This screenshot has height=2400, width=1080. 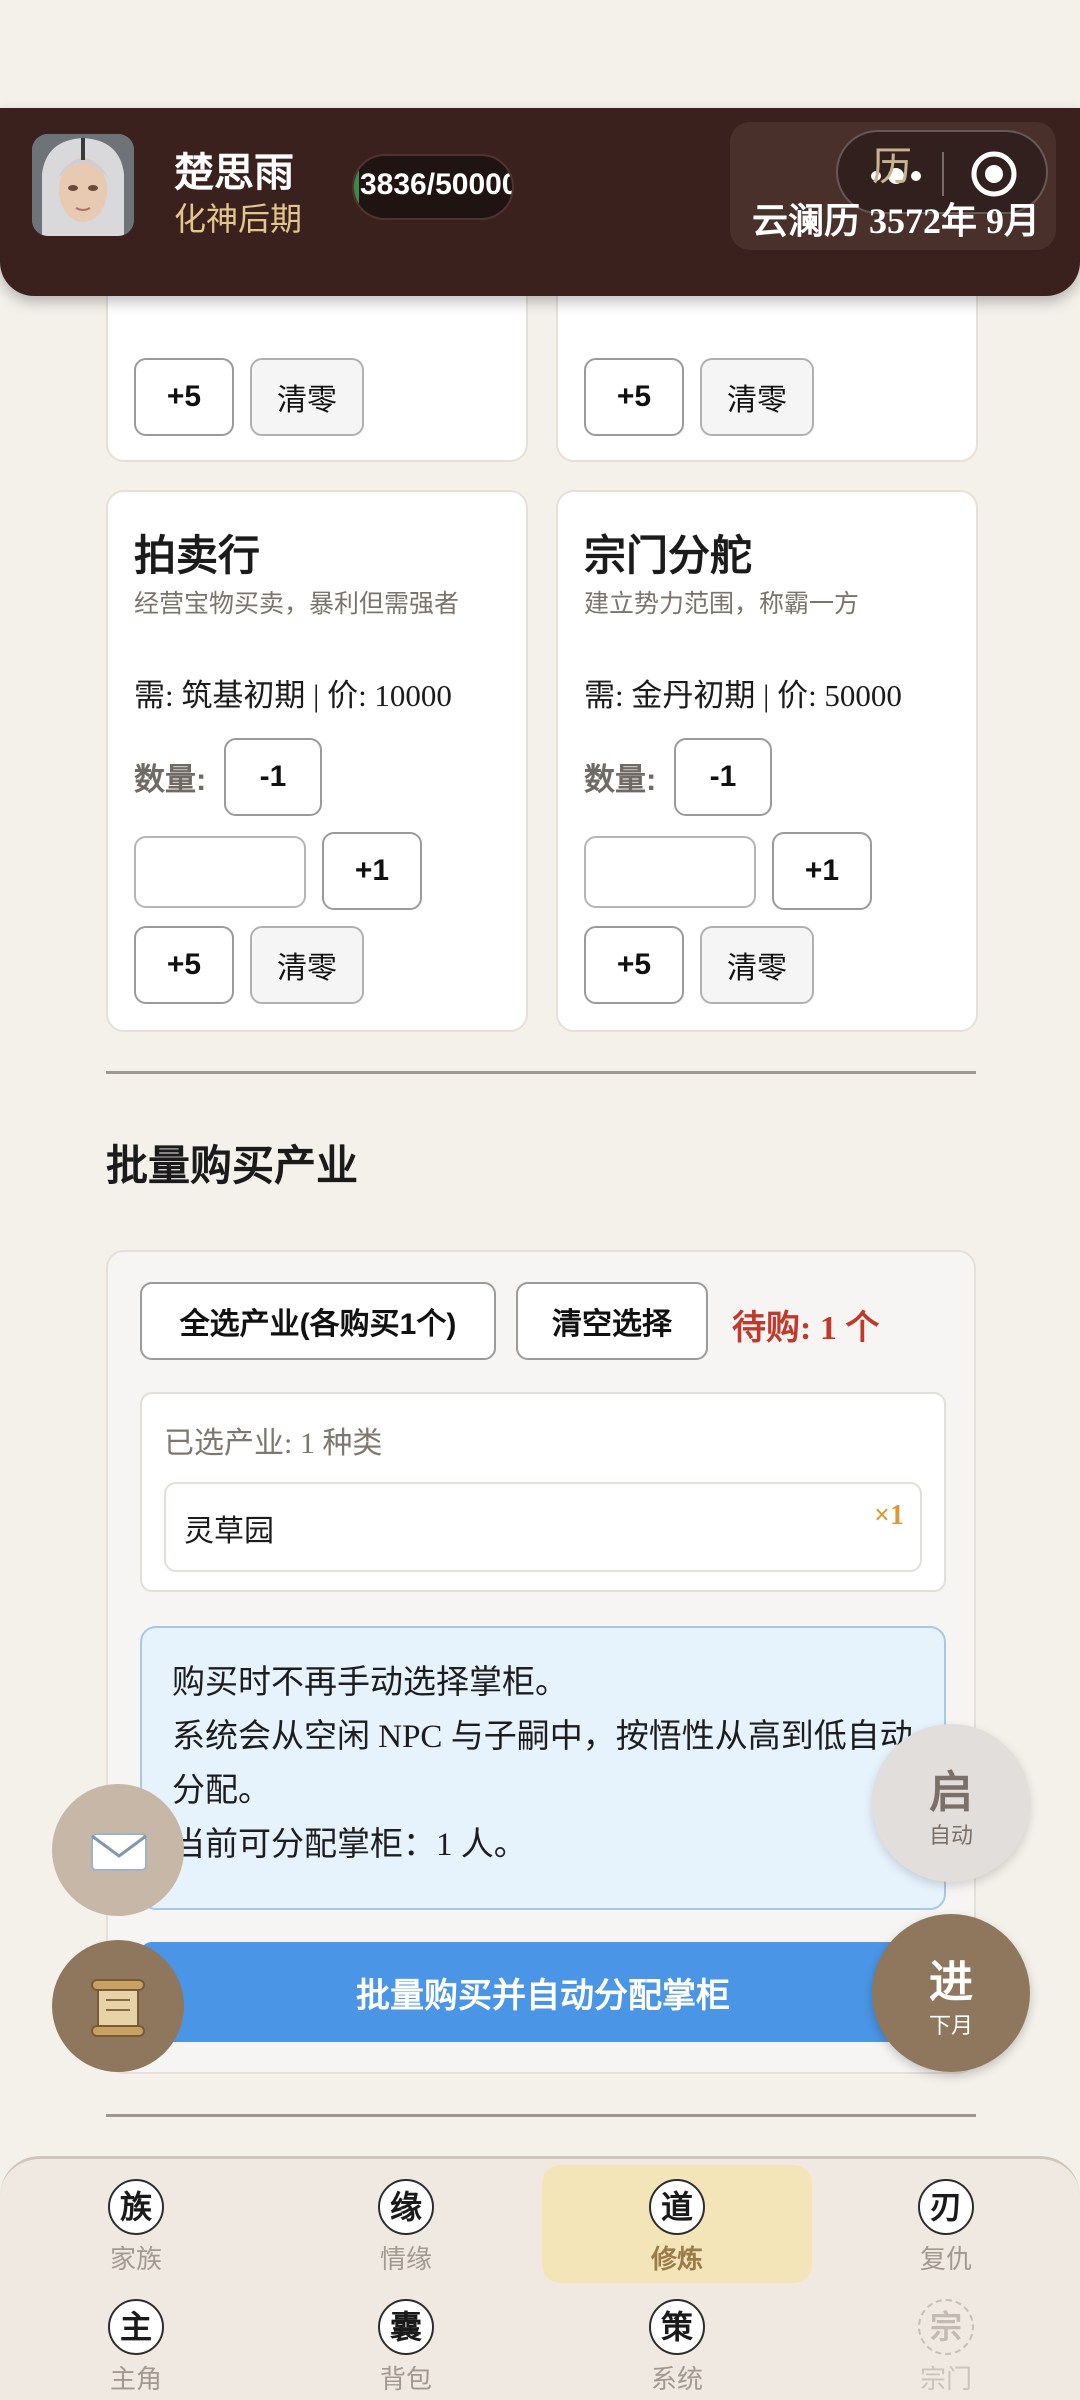 What do you see at coordinates (543, 1992) in the screenshot?
I see `batch-buy-button: 批量购买并自动分配掌柜` at bounding box center [543, 1992].